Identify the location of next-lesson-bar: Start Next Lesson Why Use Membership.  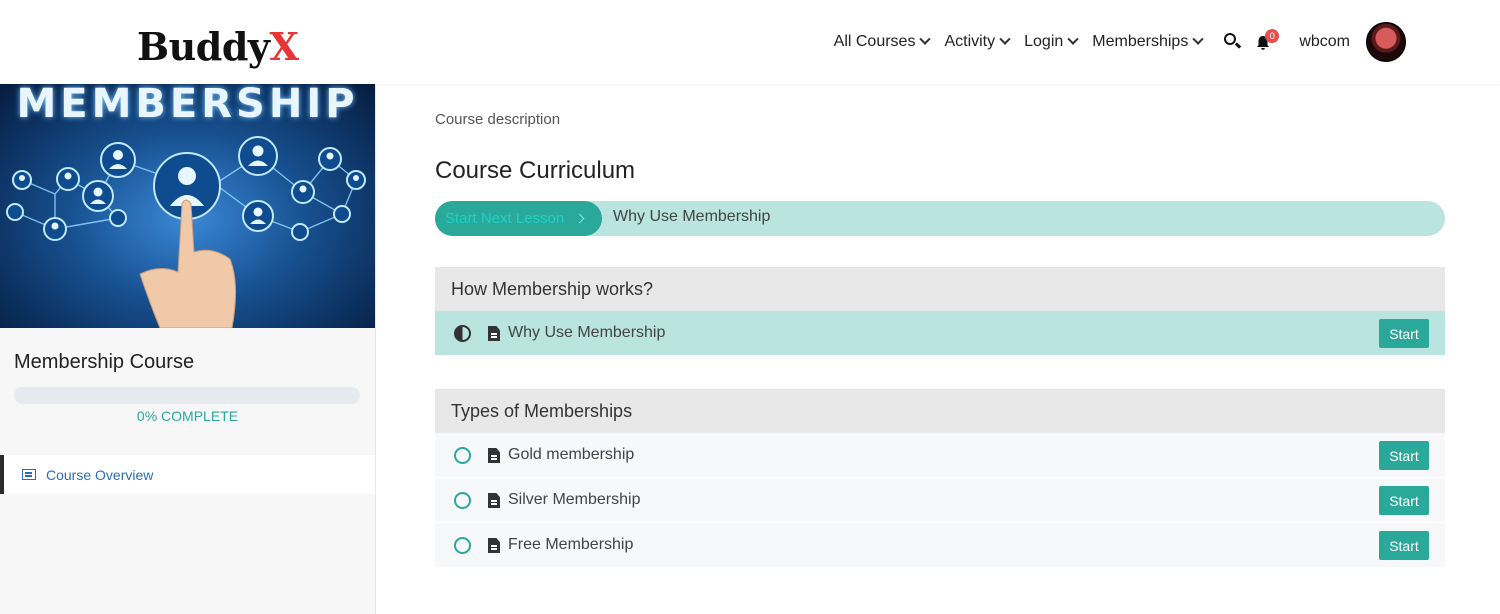
(940, 218).